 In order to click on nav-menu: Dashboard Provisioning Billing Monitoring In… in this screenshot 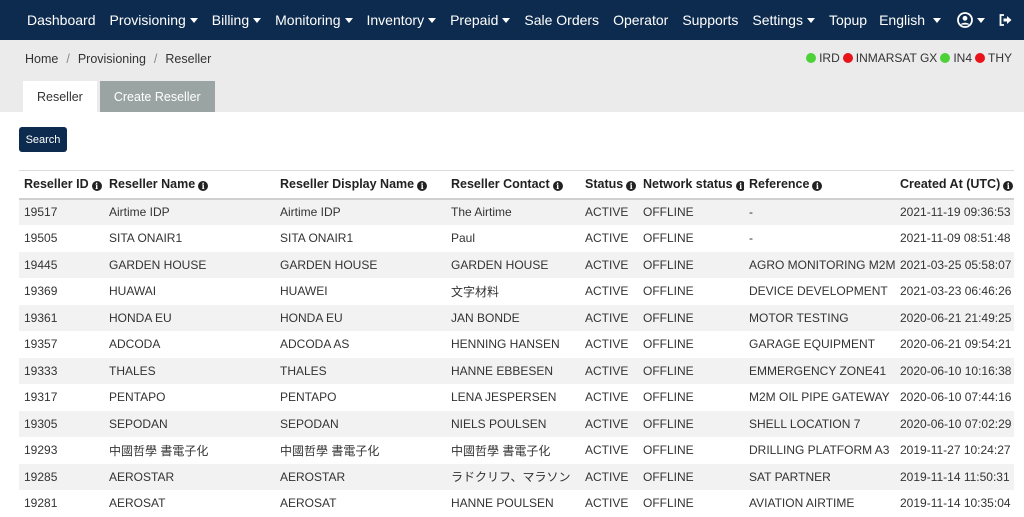, I will do `click(454, 20)`.